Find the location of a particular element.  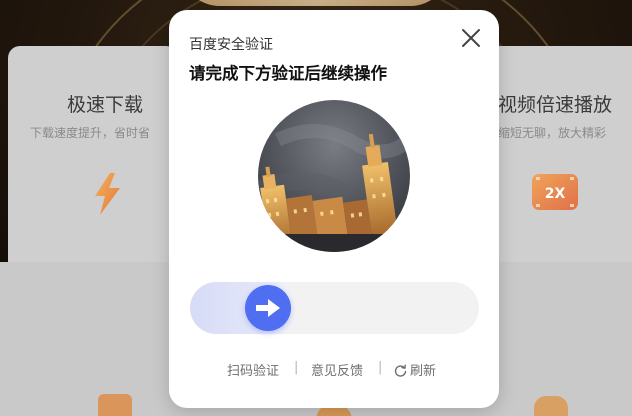

feedback-link: 意见反馈 is located at coordinates (337, 369).